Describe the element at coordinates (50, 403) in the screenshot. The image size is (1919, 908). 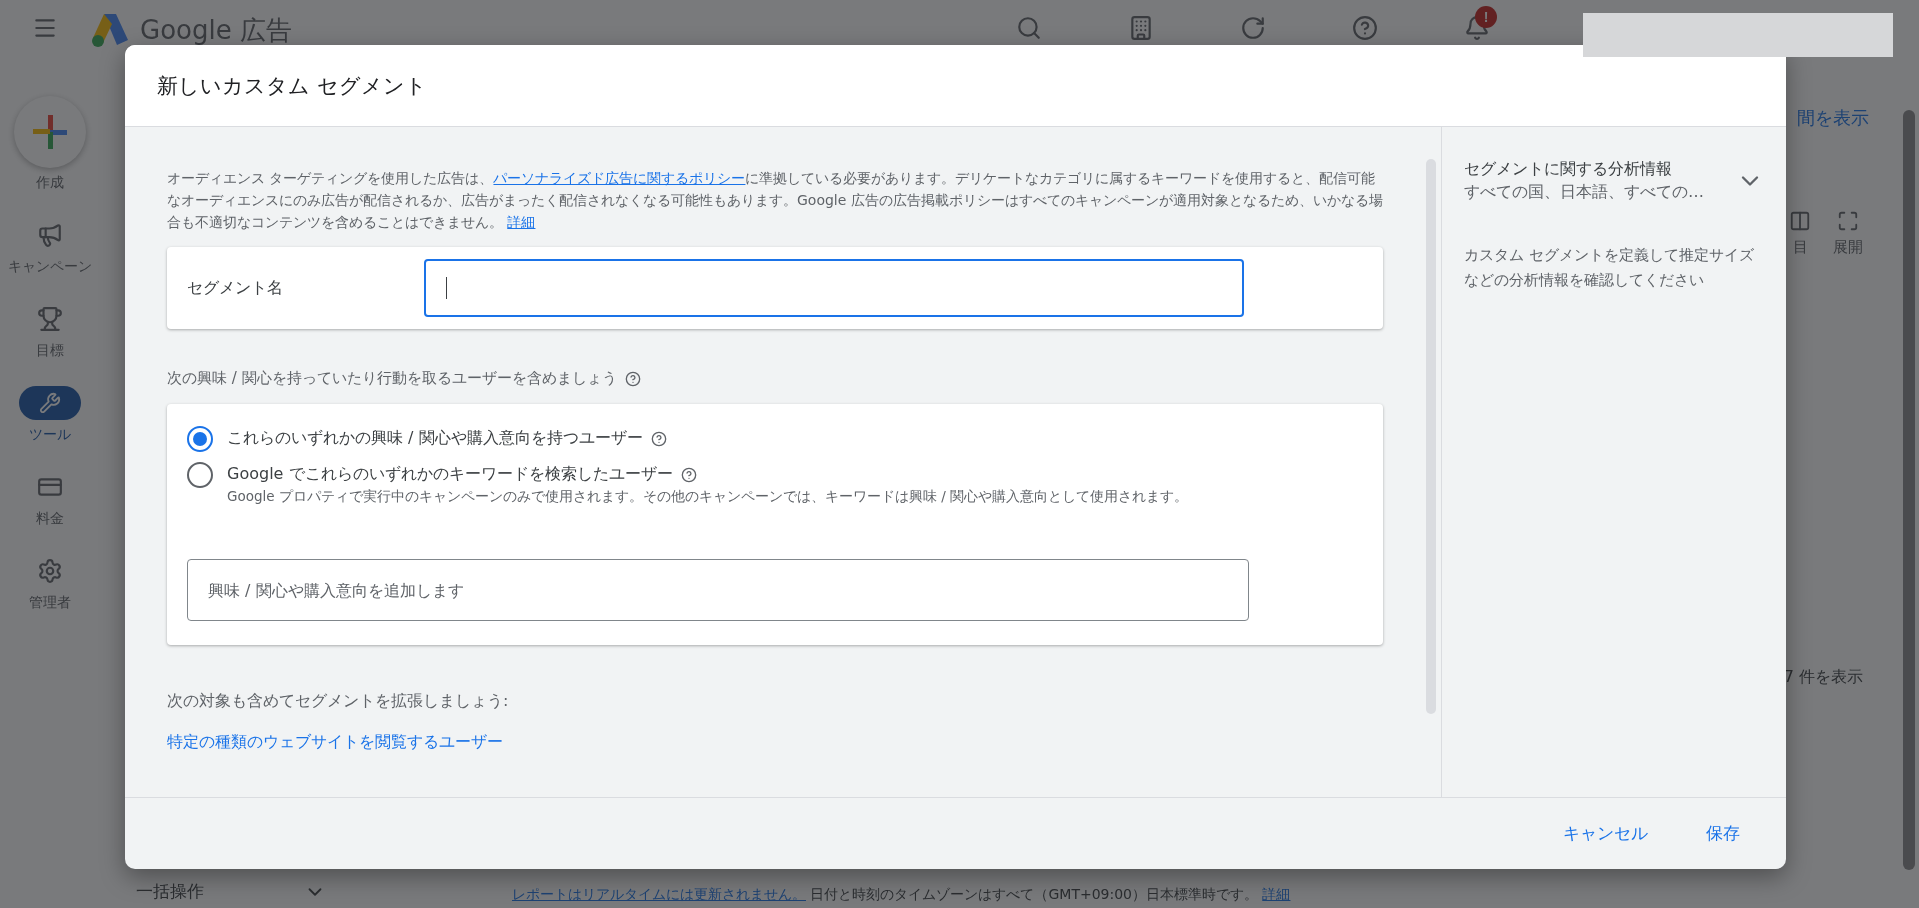
I see `tools-icon` at that location.